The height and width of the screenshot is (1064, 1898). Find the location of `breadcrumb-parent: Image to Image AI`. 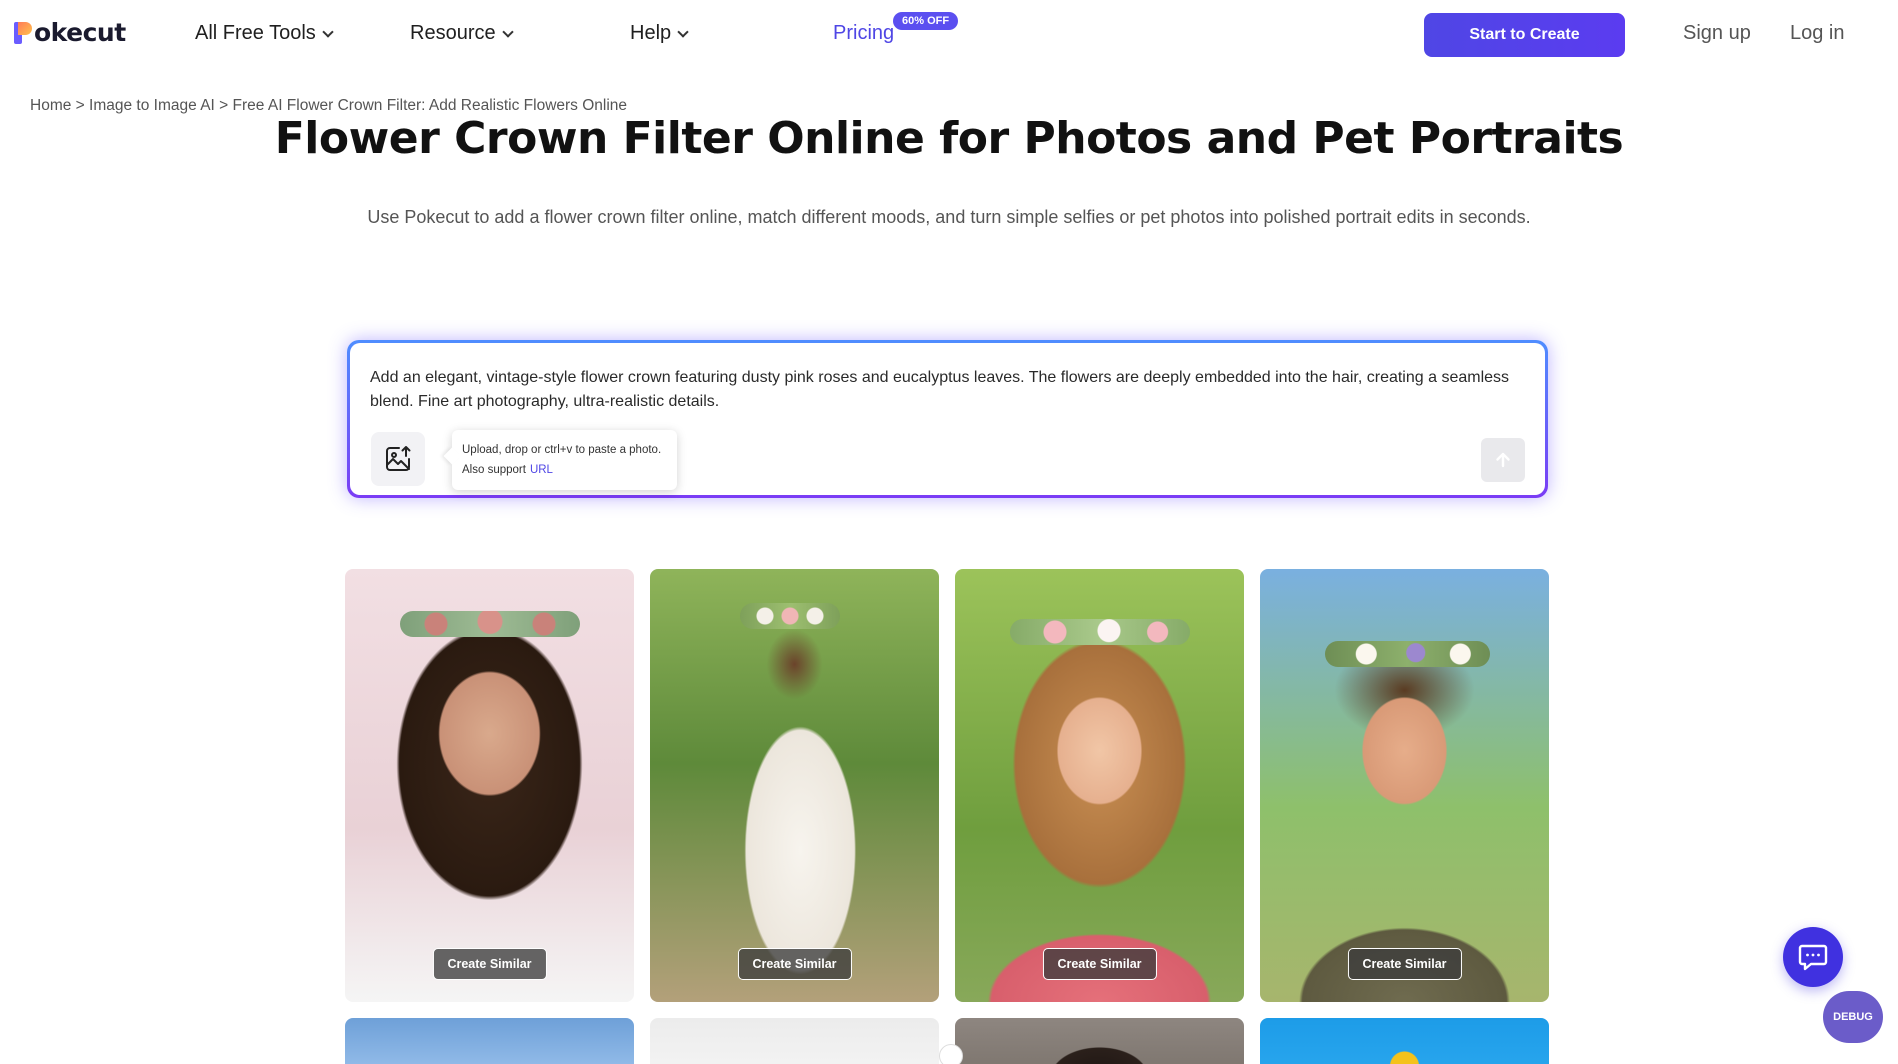

breadcrumb-parent: Image to Image AI is located at coordinates (152, 105).